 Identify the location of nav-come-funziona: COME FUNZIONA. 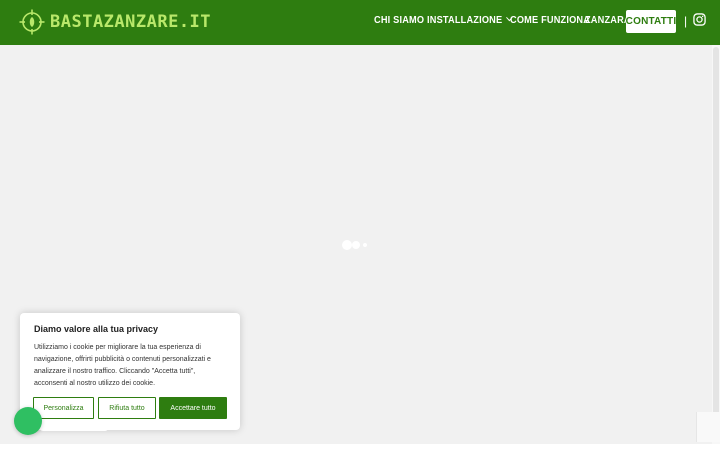
(550, 20).